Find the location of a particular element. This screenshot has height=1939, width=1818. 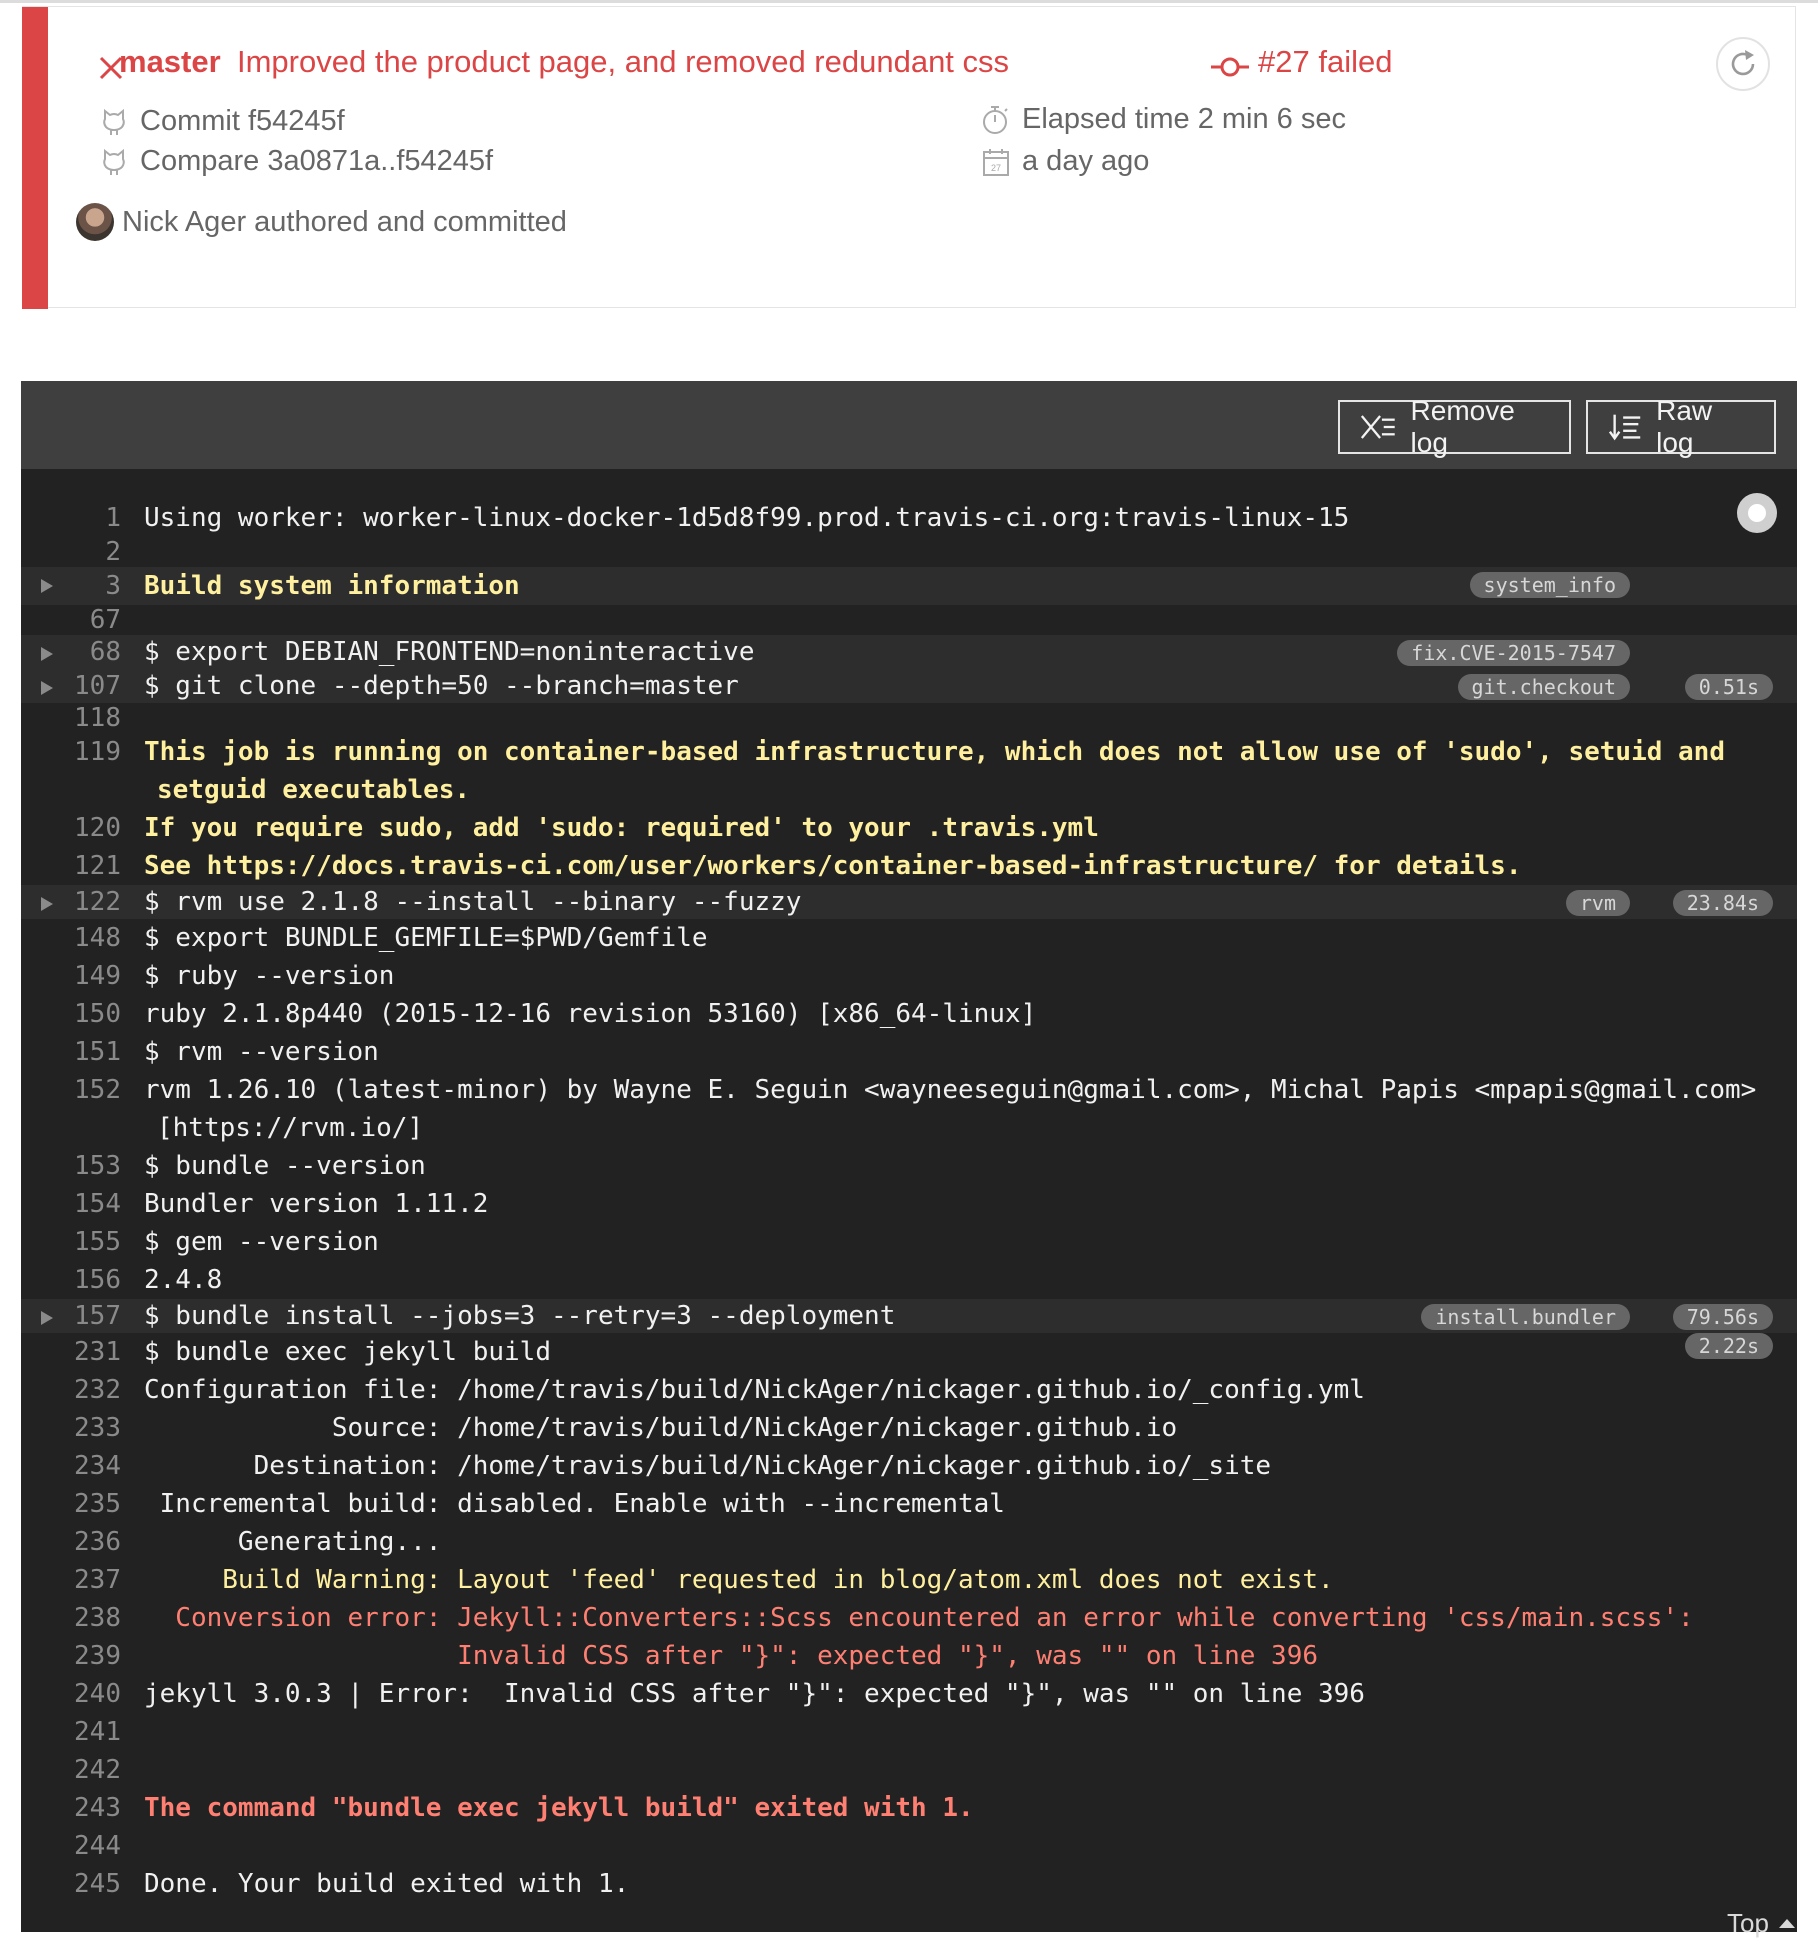

duration-tag: 79.56s is located at coordinates (1722, 1317).